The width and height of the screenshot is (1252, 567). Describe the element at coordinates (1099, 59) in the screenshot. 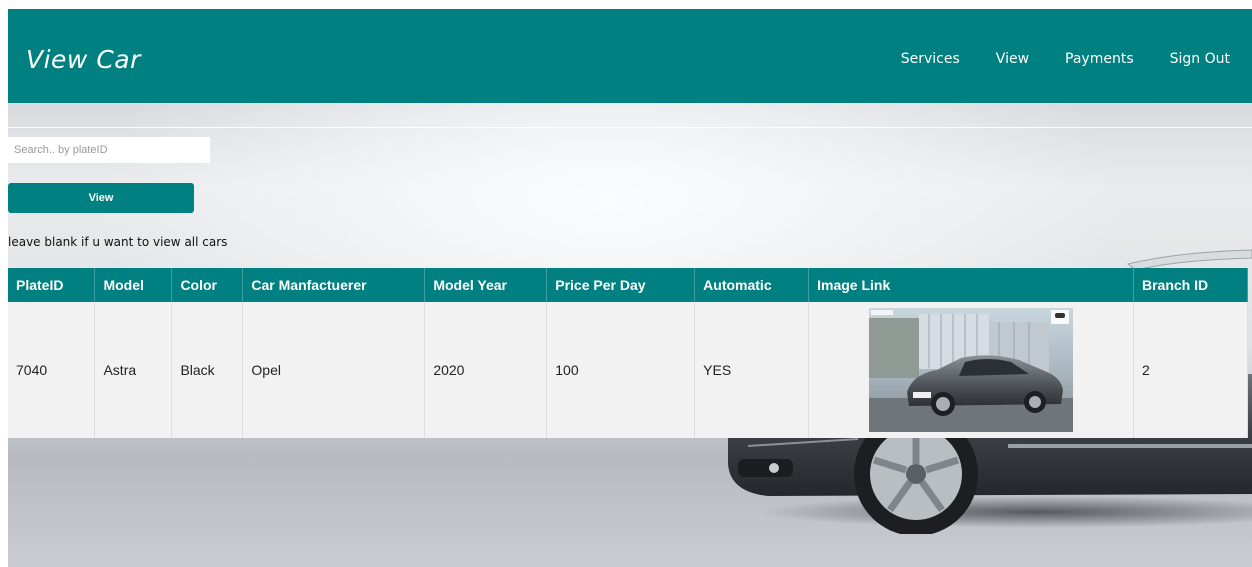

I see `nav-link-payments: Payments` at that location.